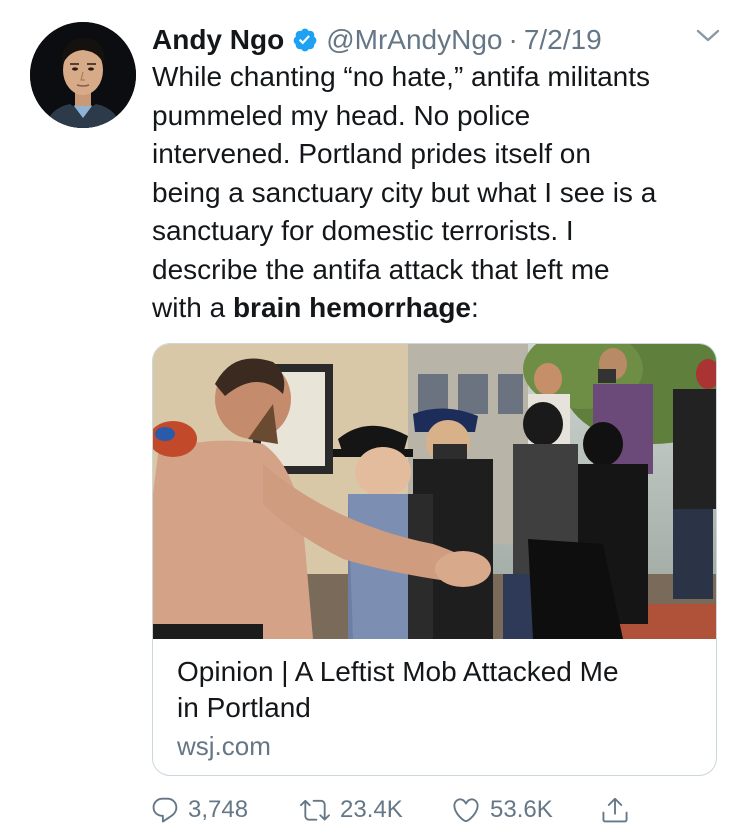  Describe the element at coordinates (363, 230) in the screenshot. I see `tweet-text-line: sanctuary for domestic terrorists. I` at that location.